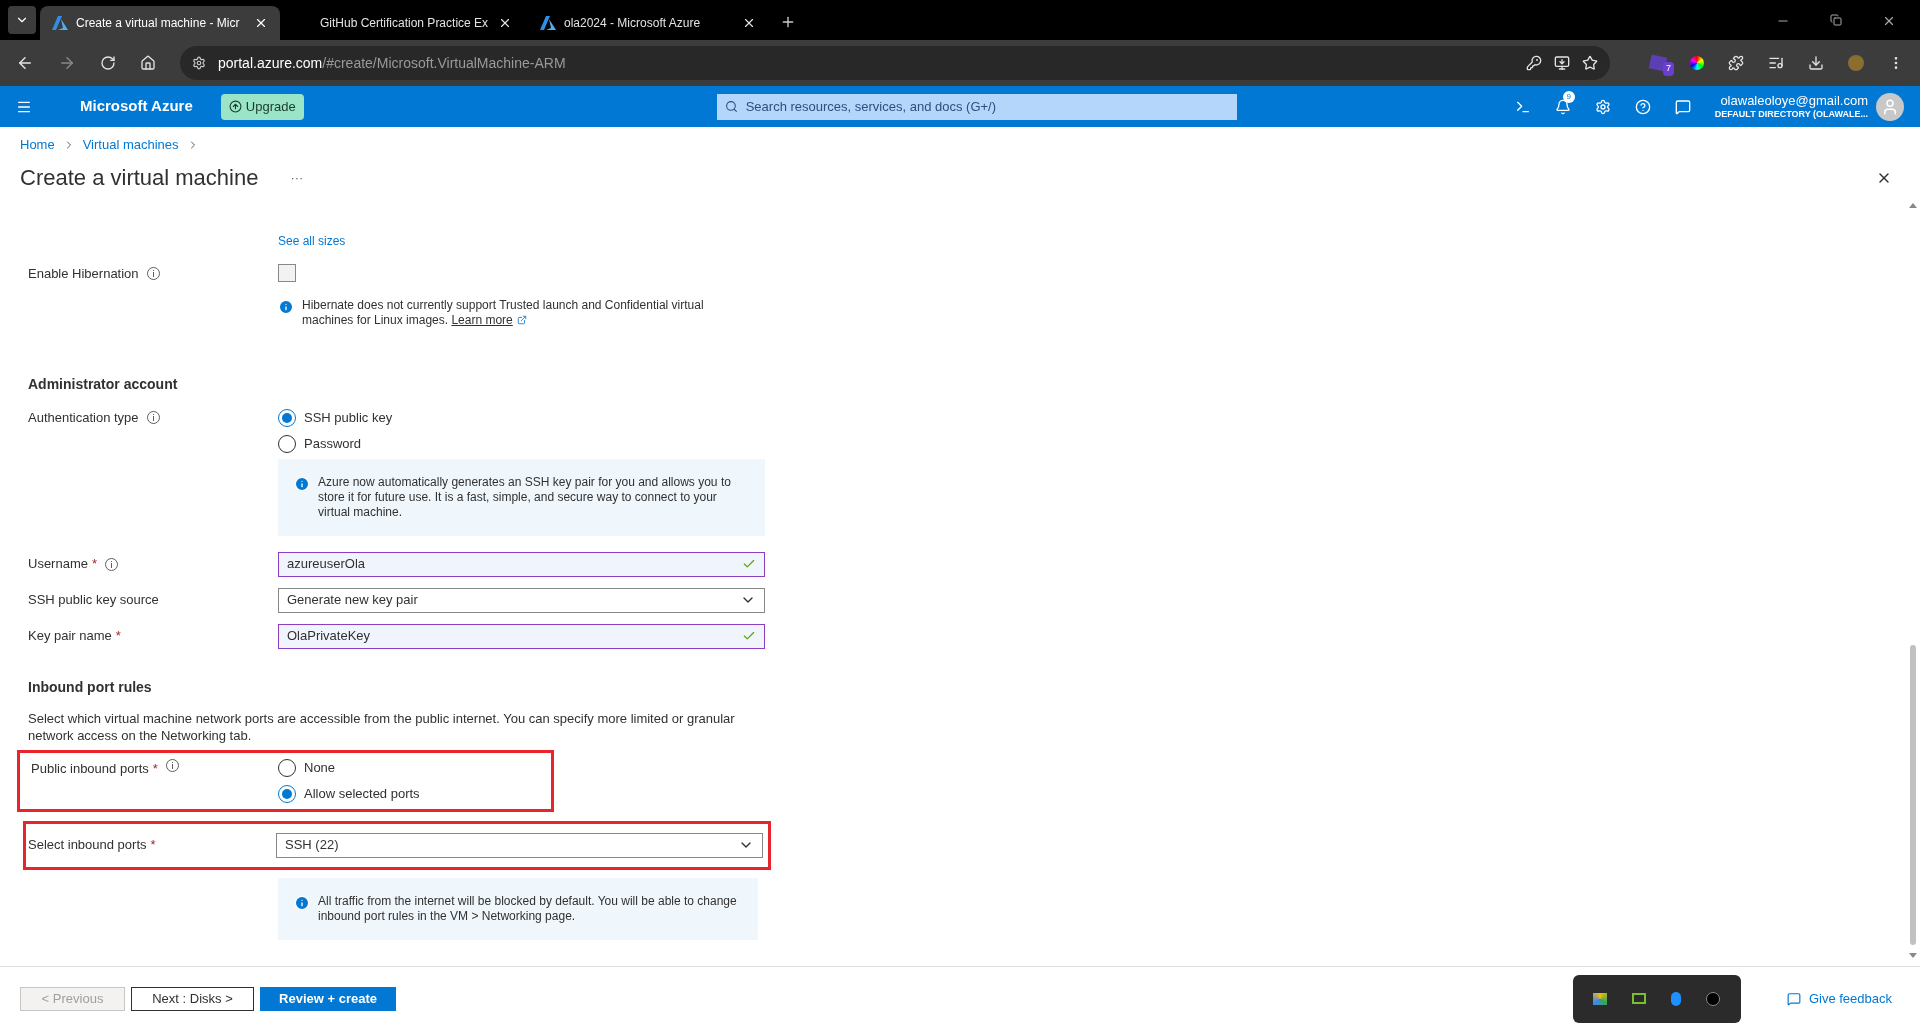  Describe the element at coordinates (871, 106) in the screenshot. I see `search-placeholder: Search resources, services, and docs (G+/)` at that location.